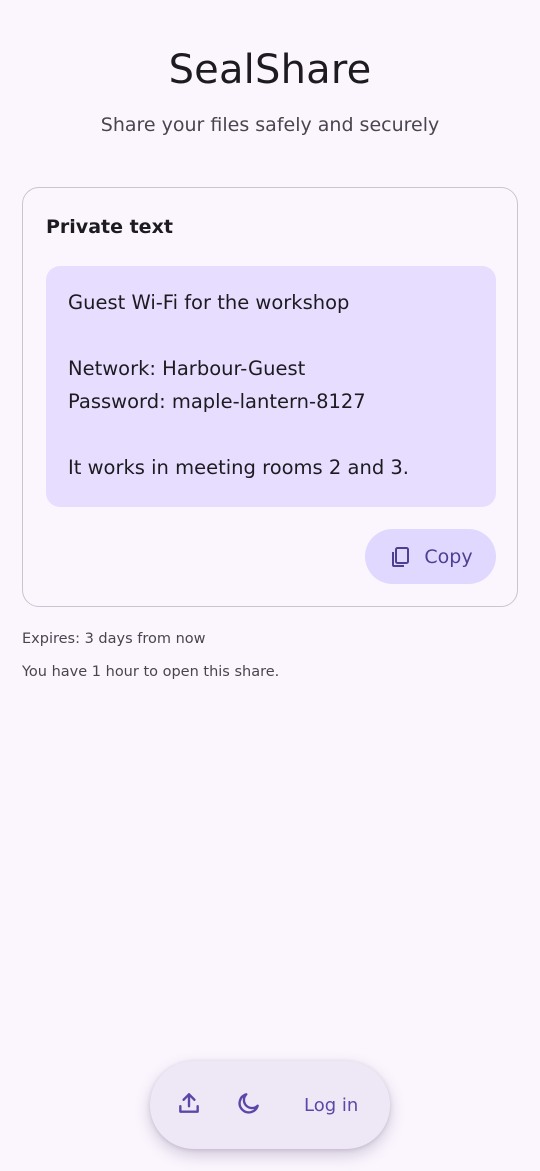 This screenshot has height=1171, width=540. What do you see at coordinates (448, 556) in the screenshot?
I see `copy-button-label: Copy` at bounding box center [448, 556].